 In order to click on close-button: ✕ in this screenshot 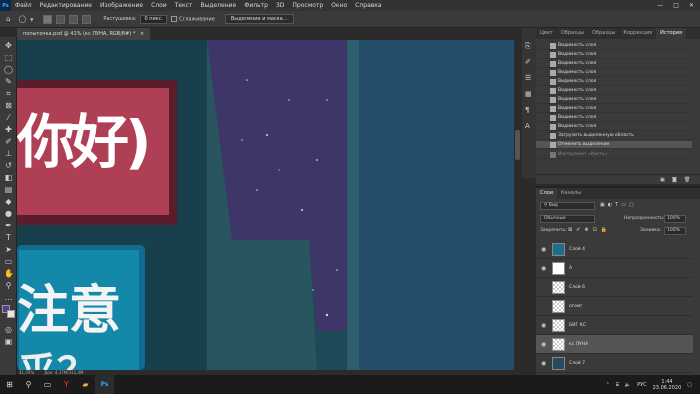, I will do `click(691, 5)`.